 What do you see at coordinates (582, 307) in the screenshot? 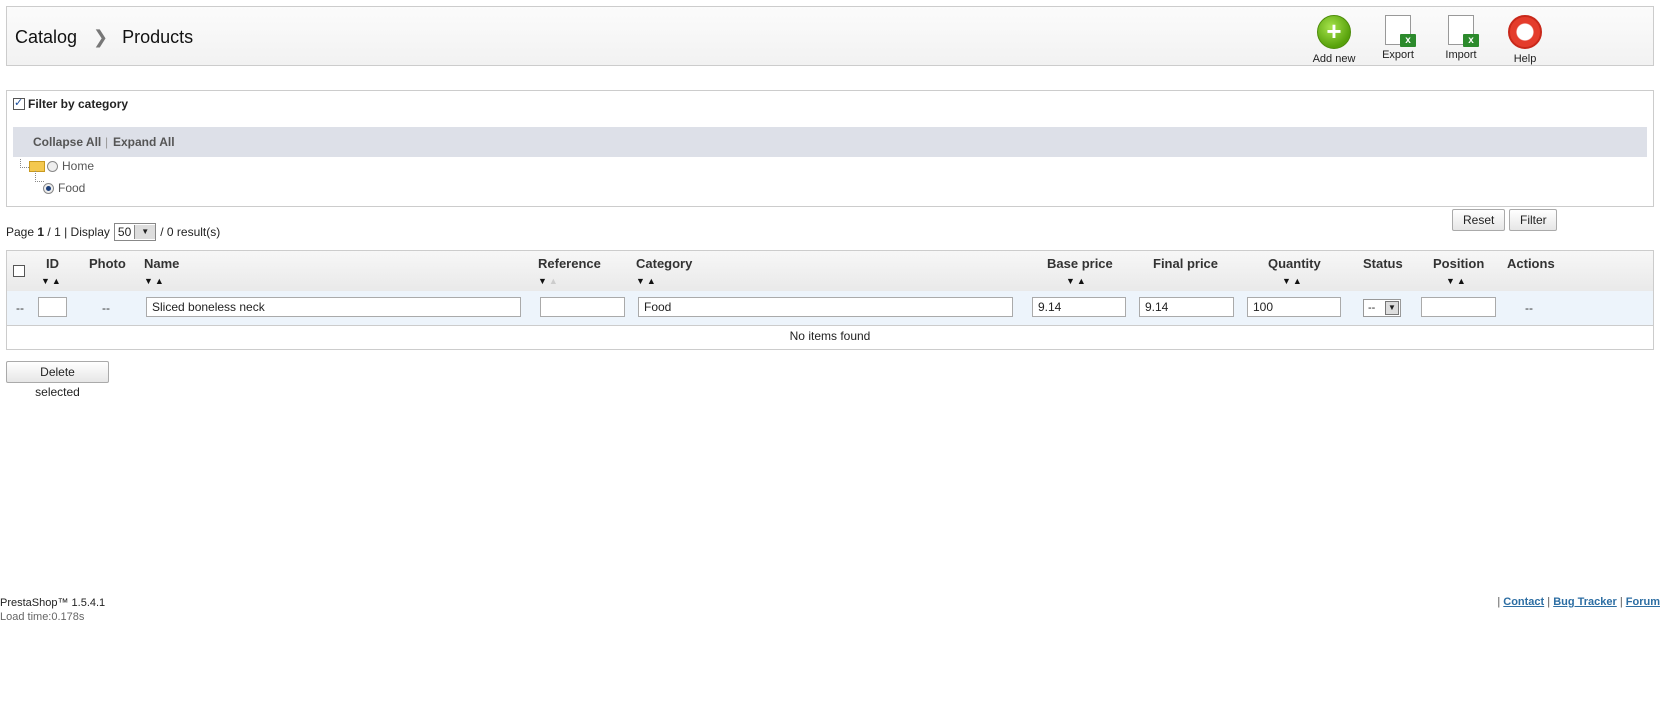
I see `reference-filter-input` at bounding box center [582, 307].